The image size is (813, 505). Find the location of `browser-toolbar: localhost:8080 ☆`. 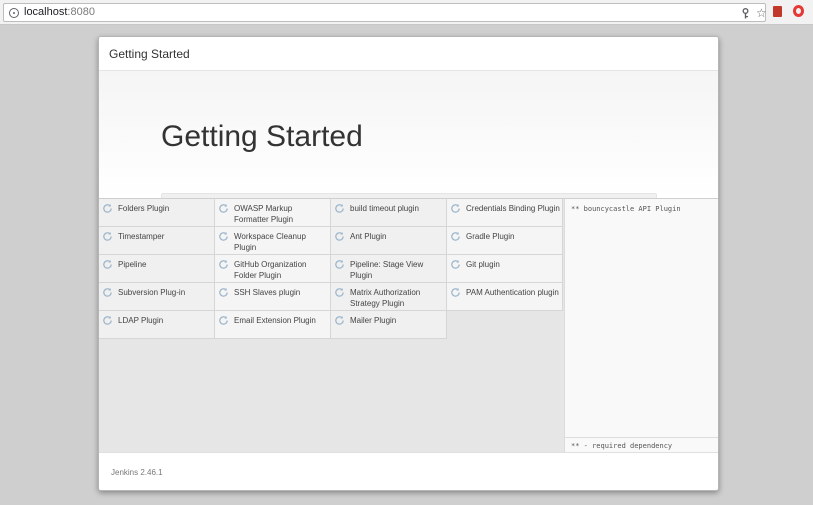

browser-toolbar: localhost:8080 ☆ is located at coordinates (406, 12).